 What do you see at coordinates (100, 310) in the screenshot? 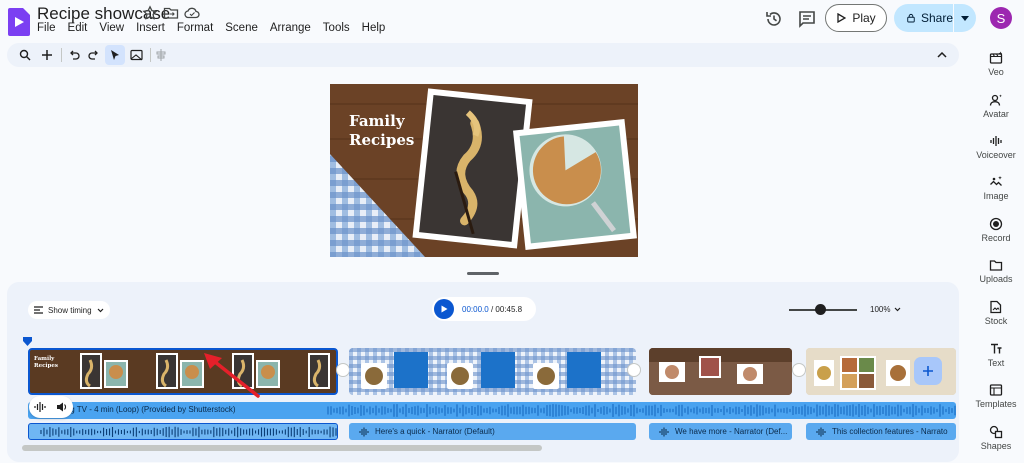
I see `chevron-down-icon` at bounding box center [100, 310].